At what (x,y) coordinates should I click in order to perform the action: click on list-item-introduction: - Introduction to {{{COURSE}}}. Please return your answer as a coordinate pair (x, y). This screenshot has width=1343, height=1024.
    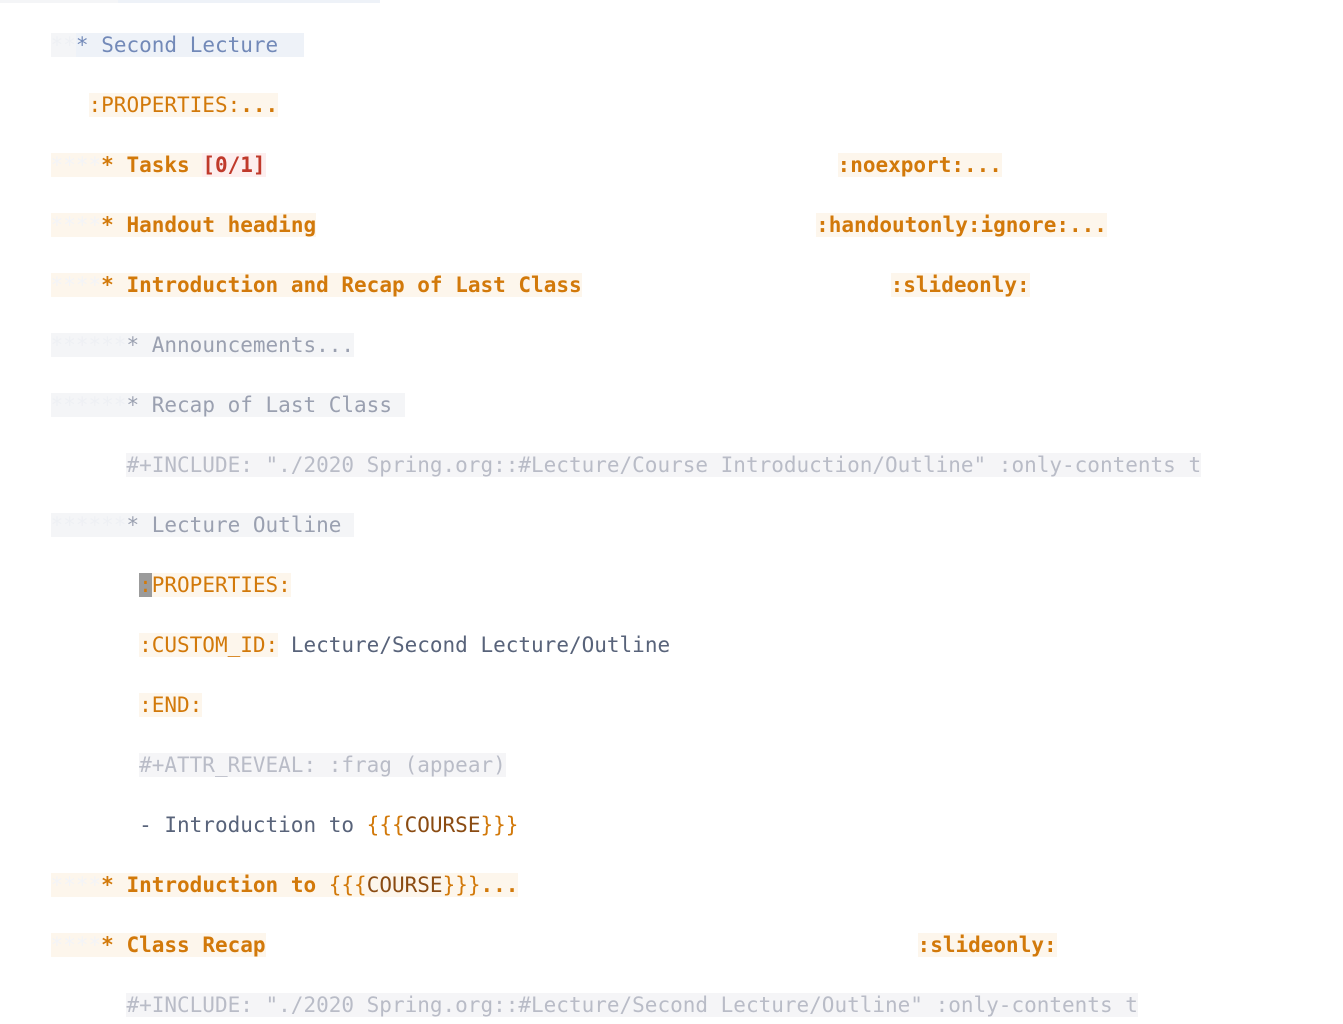
    Looking at the image, I should click on (671, 808).